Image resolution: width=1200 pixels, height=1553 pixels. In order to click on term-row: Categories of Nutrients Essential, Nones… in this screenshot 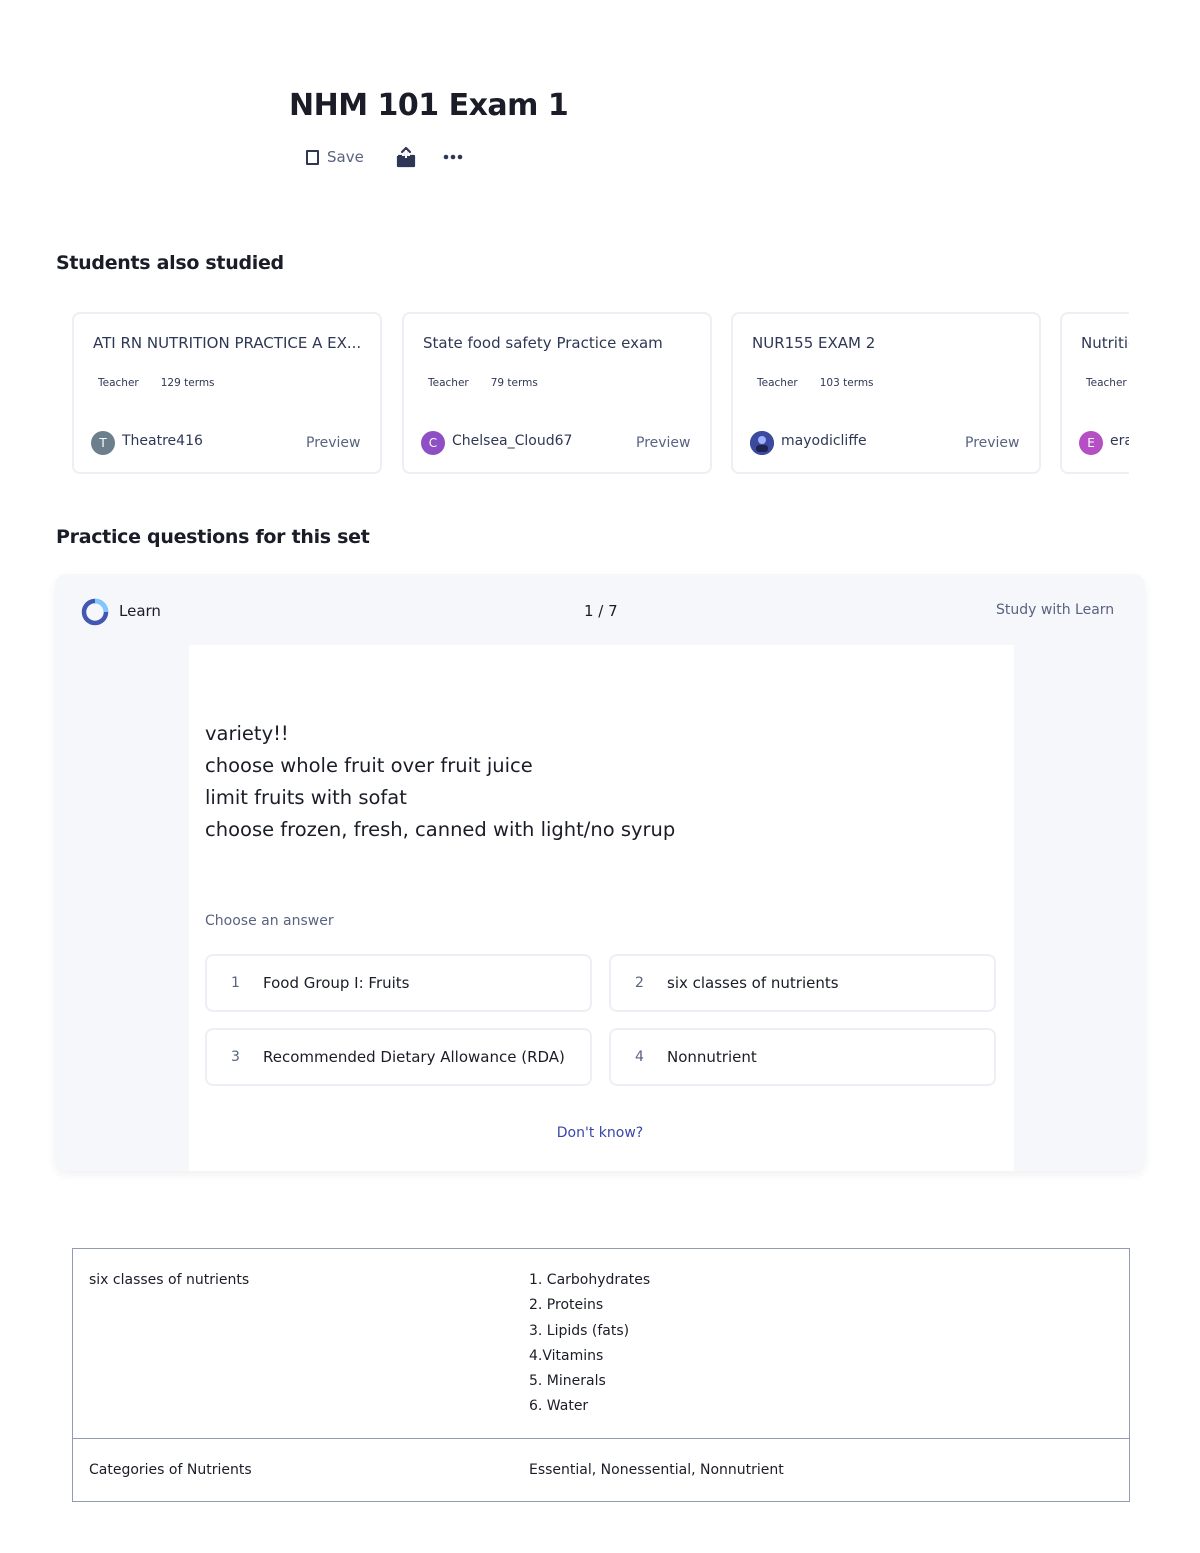, I will do `click(601, 1469)`.